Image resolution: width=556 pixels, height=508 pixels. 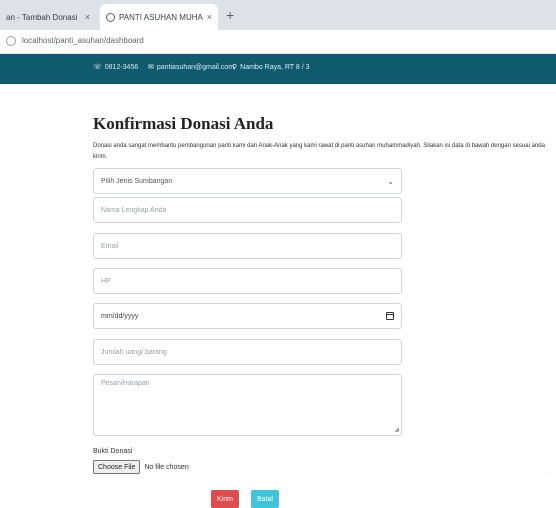 What do you see at coordinates (247, 210) in the screenshot?
I see `name-input: Nama Lengkap Anda` at bounding box center [247, 210].